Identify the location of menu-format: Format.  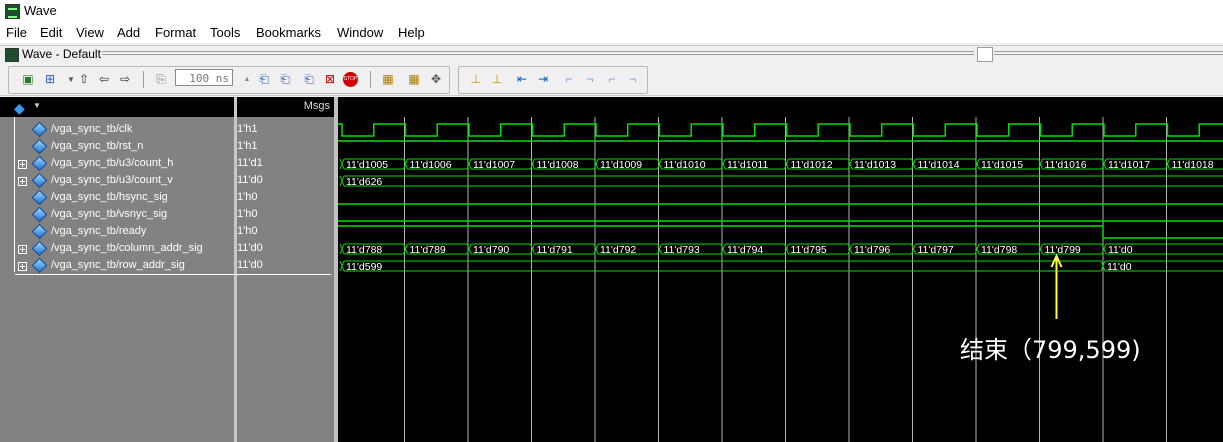
(175, 32).